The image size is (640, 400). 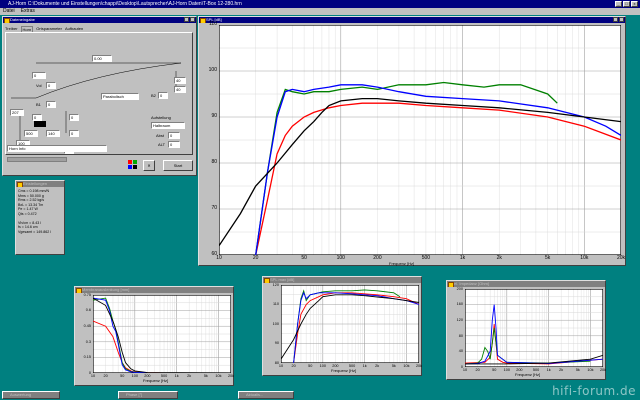 What do you see at coordinates (174, 135) in the screenshot?
I see `abst-field: 0` at bounding box center [174, 135].